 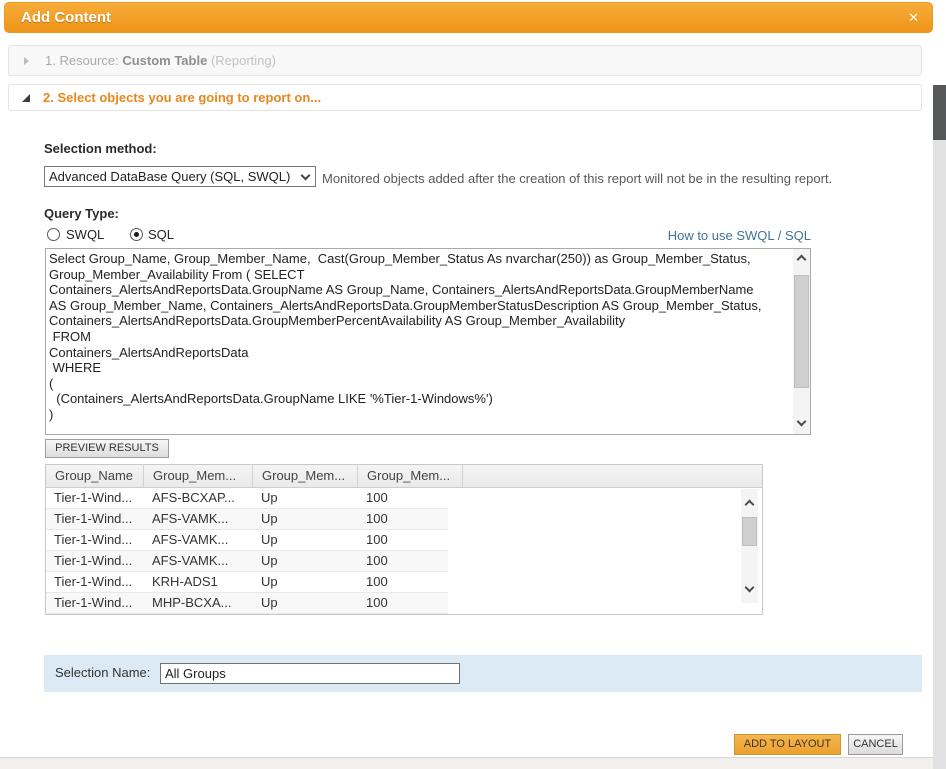 I want to click on collapsed-triangle-icon, so click(x=26, y=61).